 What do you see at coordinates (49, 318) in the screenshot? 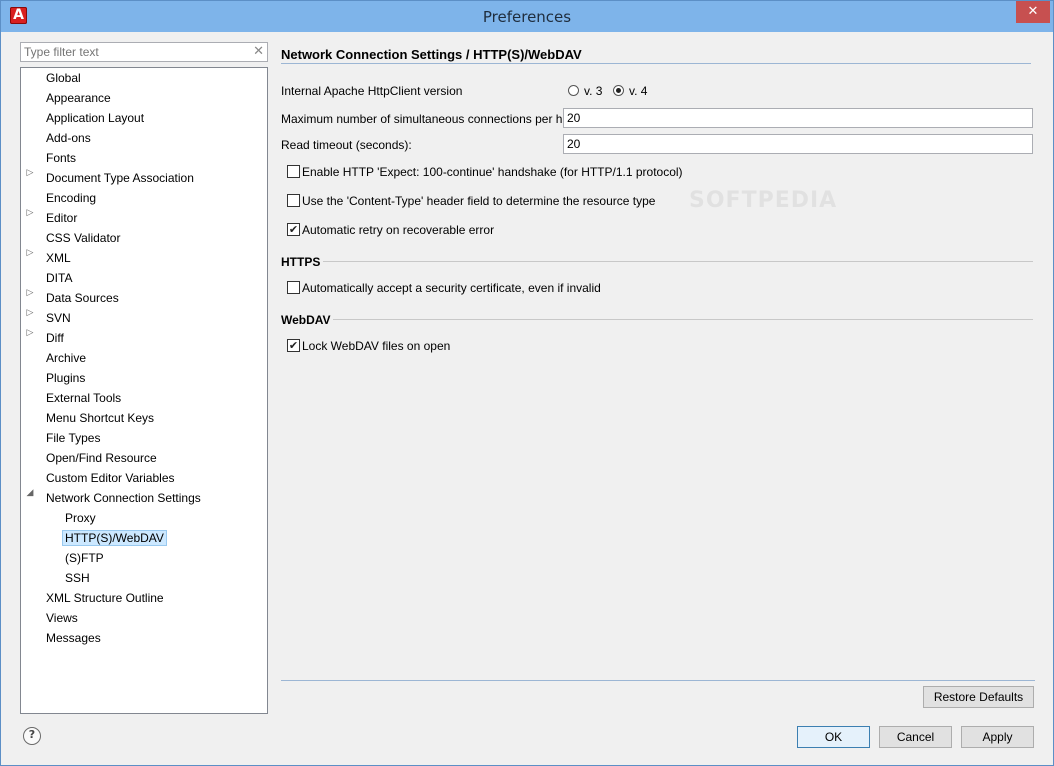
I see `tree-item: ▷ SVN` at bounding box center [49, 318].